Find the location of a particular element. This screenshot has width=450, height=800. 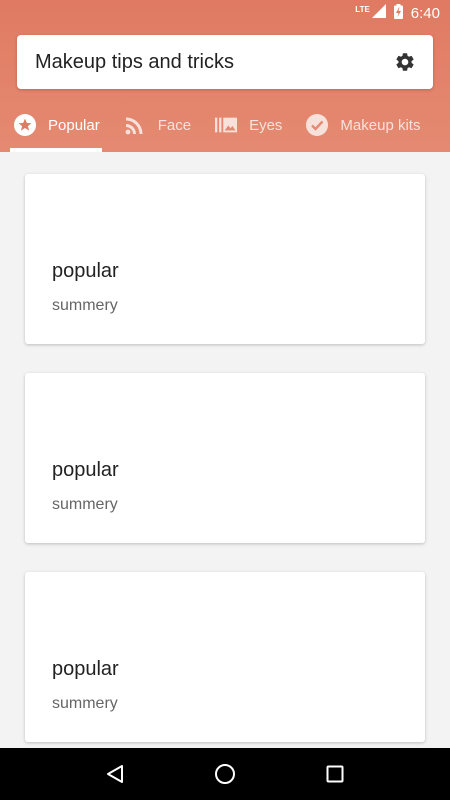

star-icon is located at coordinates (25, 125).